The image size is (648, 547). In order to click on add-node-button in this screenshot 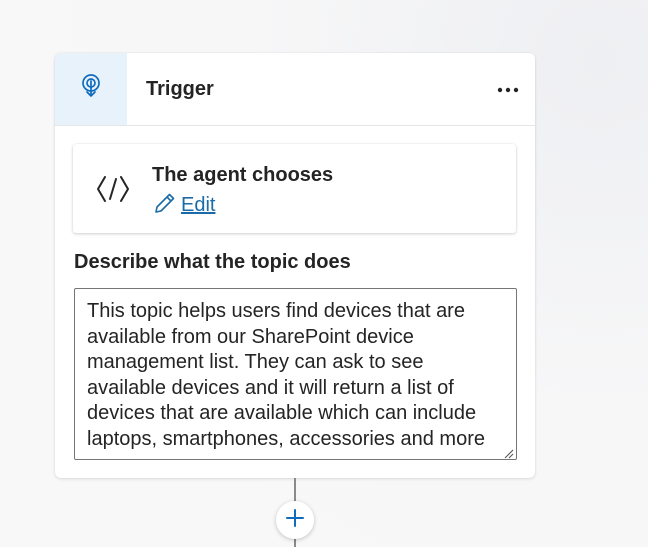, I will do `click(295, 520)`.